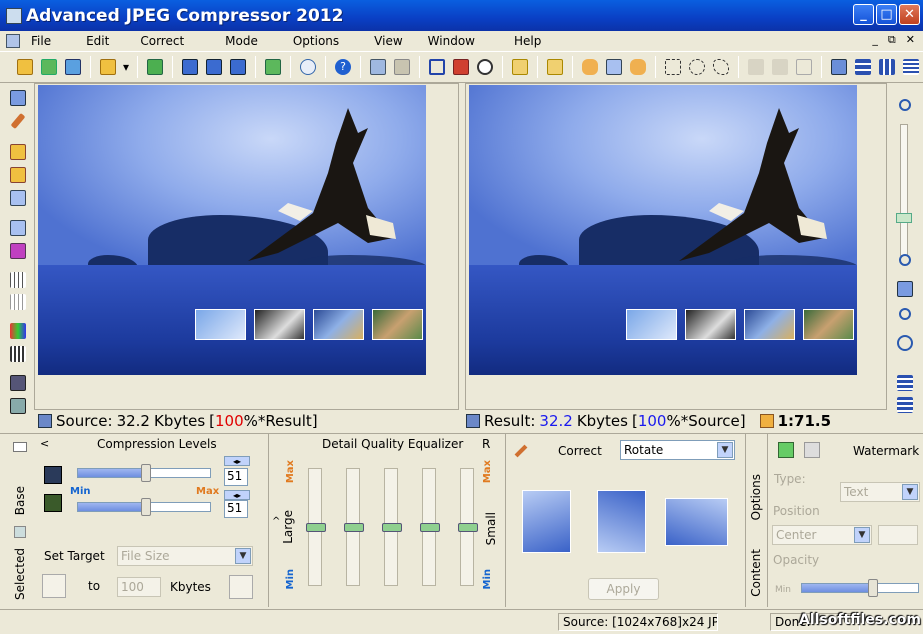 The image size is (923, 634). What do you see at coordinates (236, 477) in the screenshot?
I see `compression-level-1: 51` at bounding box center [236, 477].